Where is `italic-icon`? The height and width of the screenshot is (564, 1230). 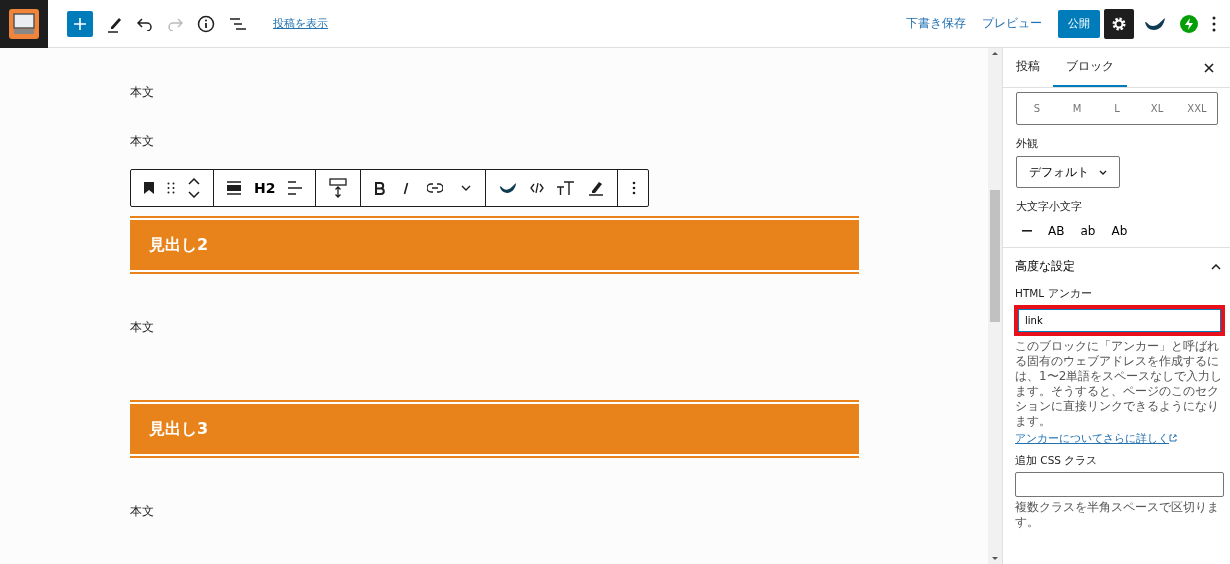 italic-icon is located at coordinates (406, 188).